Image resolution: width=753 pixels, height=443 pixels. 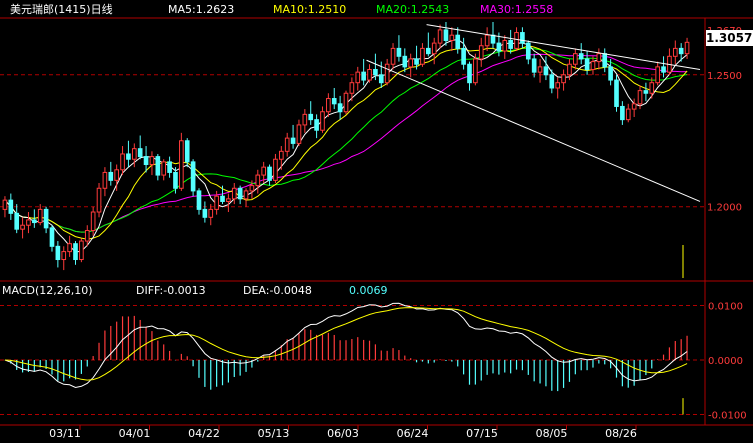 What do you see at coordinates (563, 47) in the screenshot?
I see `channel-upper-line` at bounding box center [563, 47].